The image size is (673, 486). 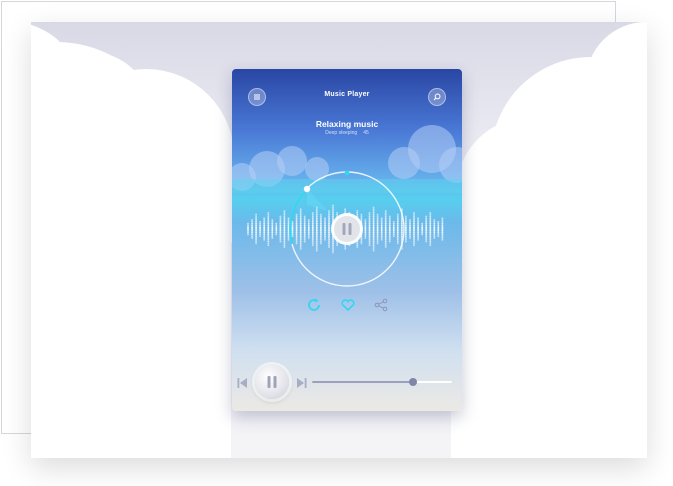 What do you see at coordinates (348, 305) in the screenshot?
I see `heart-icon` at bounding box center [348, 305].